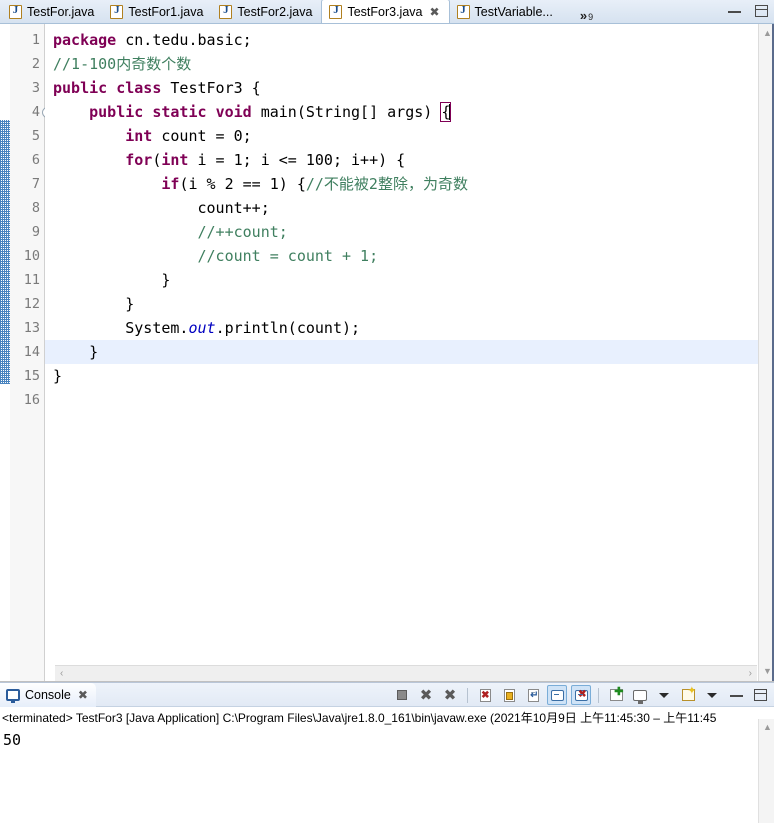 This screenshot has height=824, width=774. I want to click on x-mark-multiple-icon: ✖, so click(450, 694).